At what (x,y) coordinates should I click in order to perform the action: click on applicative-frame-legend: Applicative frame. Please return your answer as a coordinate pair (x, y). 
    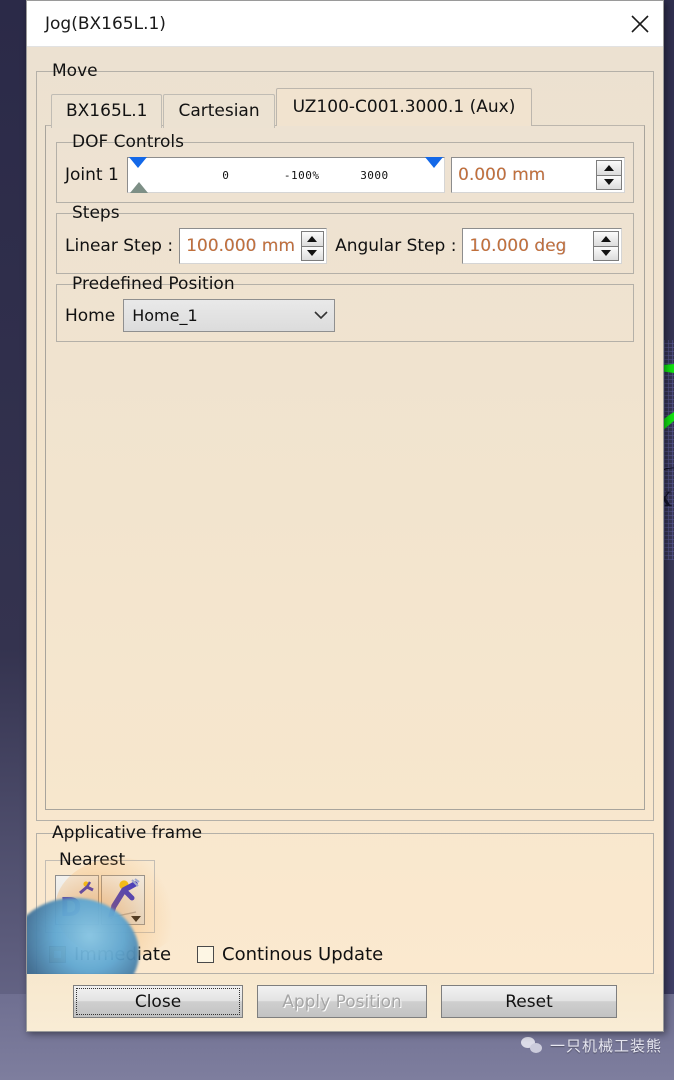
    Looking at the image, I should click on (127, 833).